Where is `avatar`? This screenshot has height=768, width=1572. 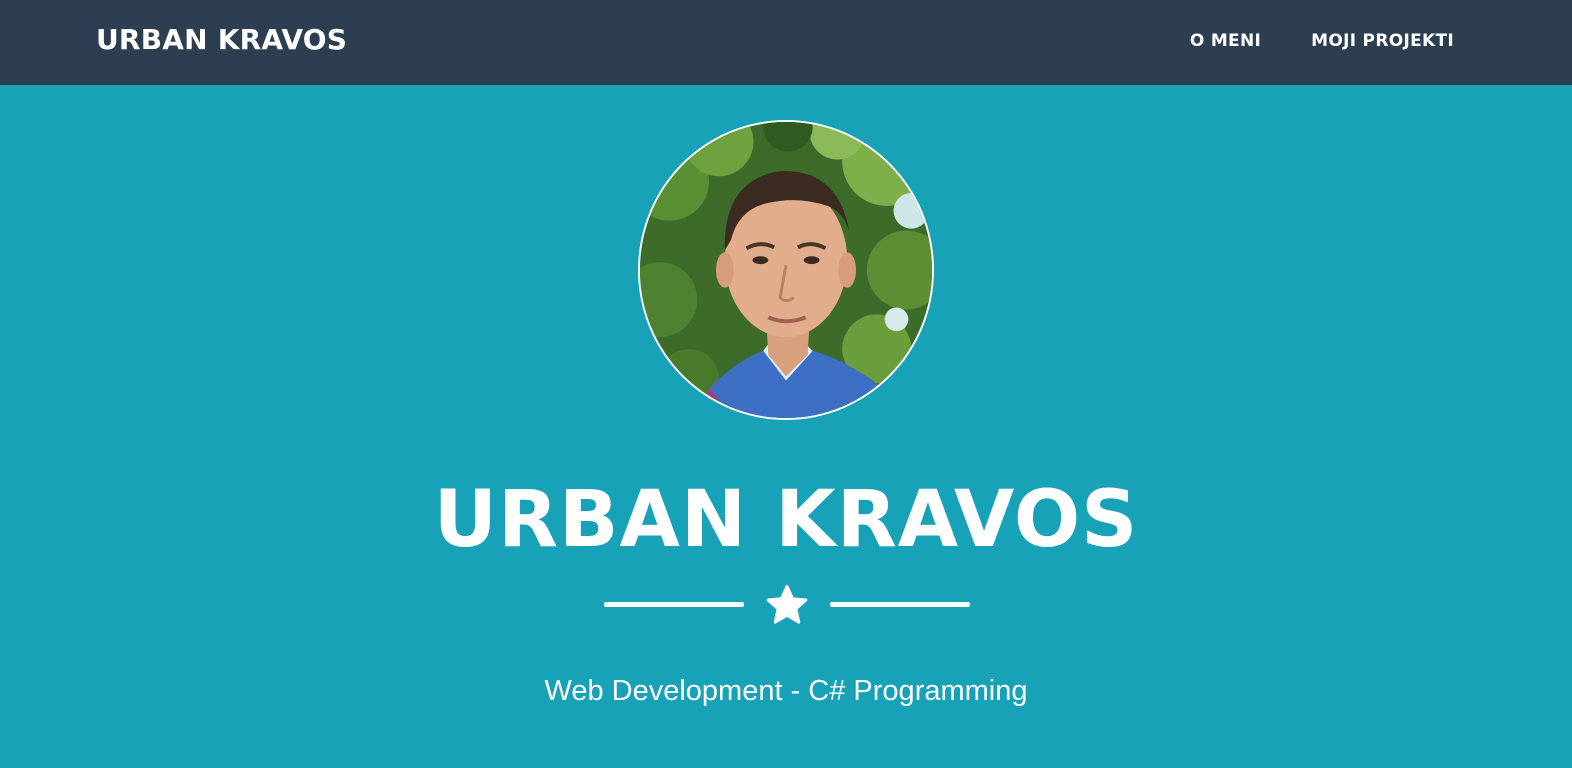
avatar is located at coordinates (786, 270).